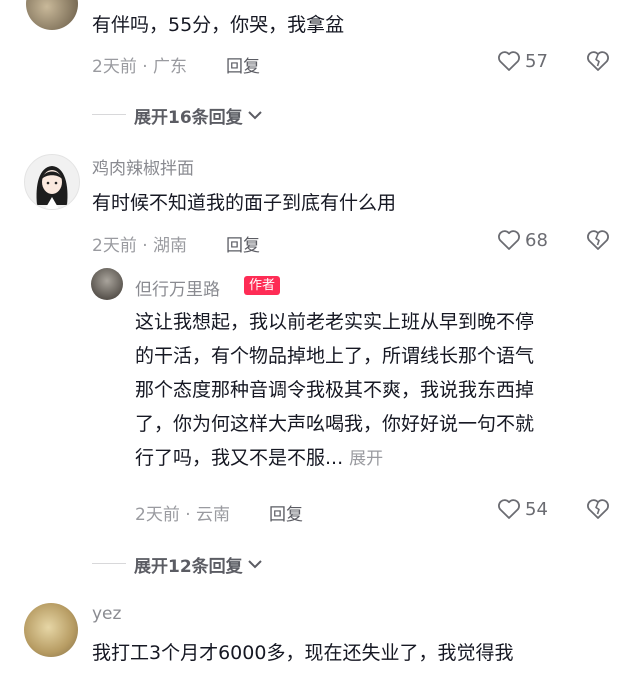 This screenshot has width=636, height=679. What do you see at coordinates (303, 653) in the screenshot?
I see `comment-text: 我打工3个月才6000多，现在还失业了，我觉得我` at bounding box center [303, 653].